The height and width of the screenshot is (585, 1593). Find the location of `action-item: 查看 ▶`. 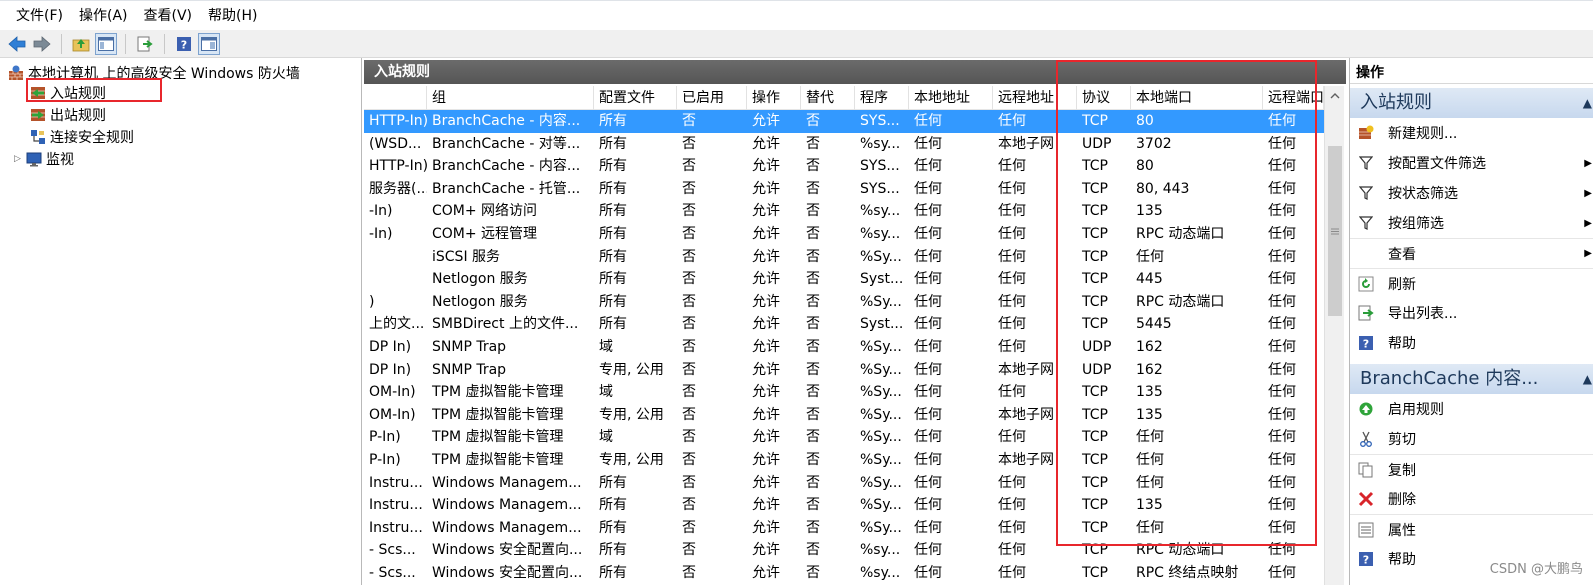

action-item: 查看 ▶ is located at coordinates (1471, 253).